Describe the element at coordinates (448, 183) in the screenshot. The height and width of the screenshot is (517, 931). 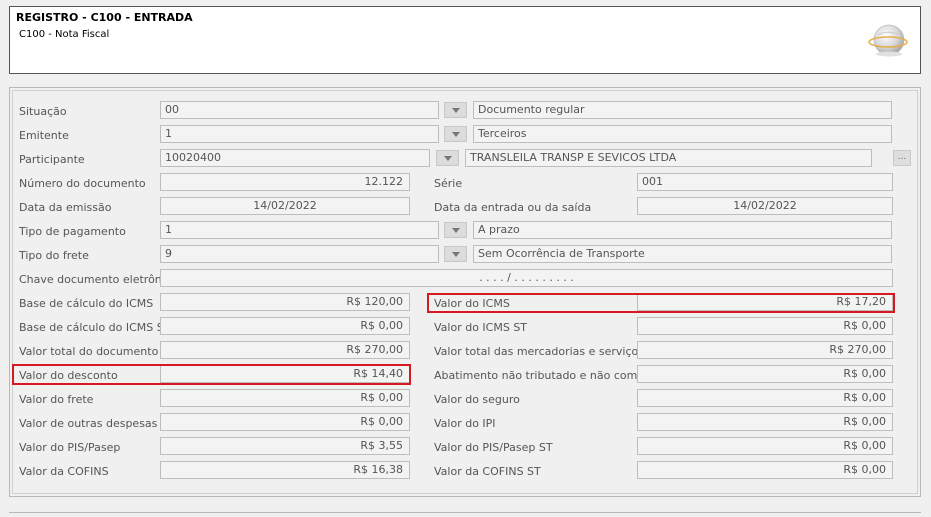
I see `serie-label: Série` at that location.